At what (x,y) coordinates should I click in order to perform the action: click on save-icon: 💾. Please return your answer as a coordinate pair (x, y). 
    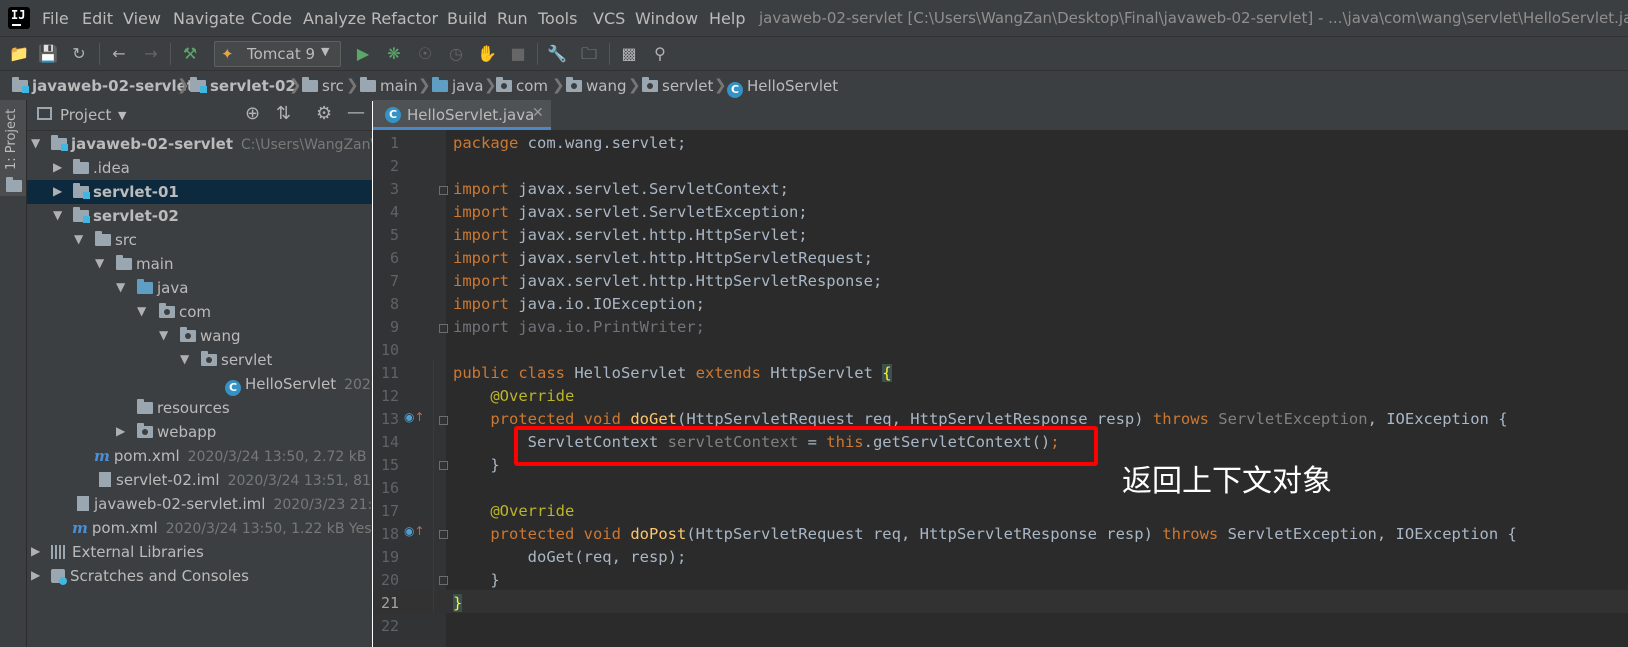
    Looking at the image, I should click on (48, 54).